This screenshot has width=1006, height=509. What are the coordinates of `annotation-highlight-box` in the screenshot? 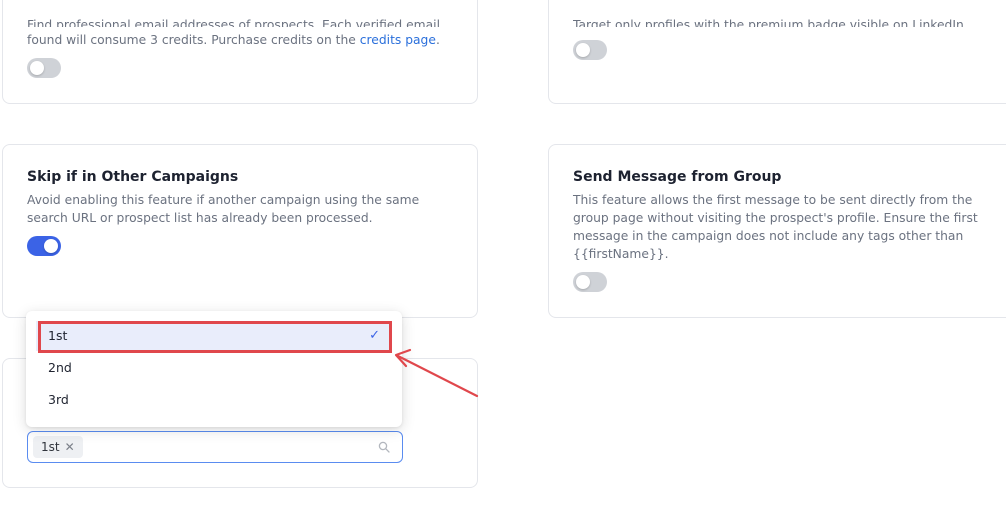 It's located at (215, 337).